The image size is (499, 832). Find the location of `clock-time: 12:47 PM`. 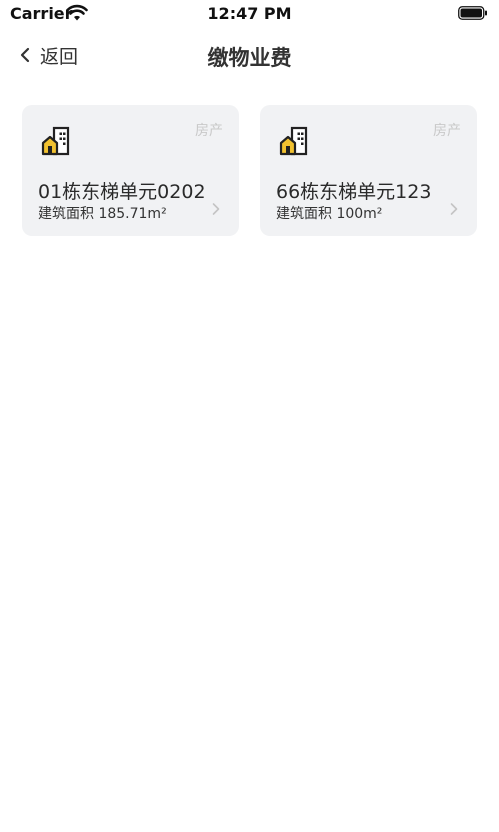

clock-time: 12:47 PM is located at coordinates (249, 13).